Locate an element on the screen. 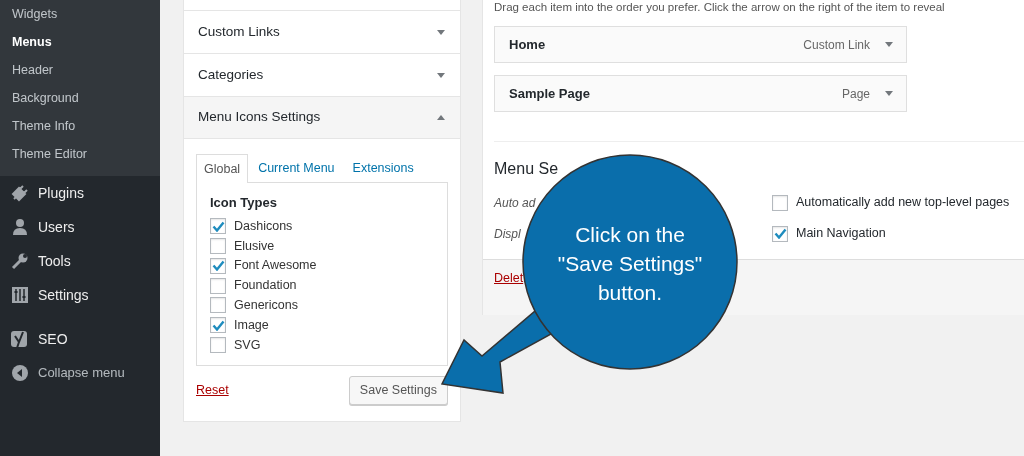  group-title: Icon Types is located at coordinates (244, 202).